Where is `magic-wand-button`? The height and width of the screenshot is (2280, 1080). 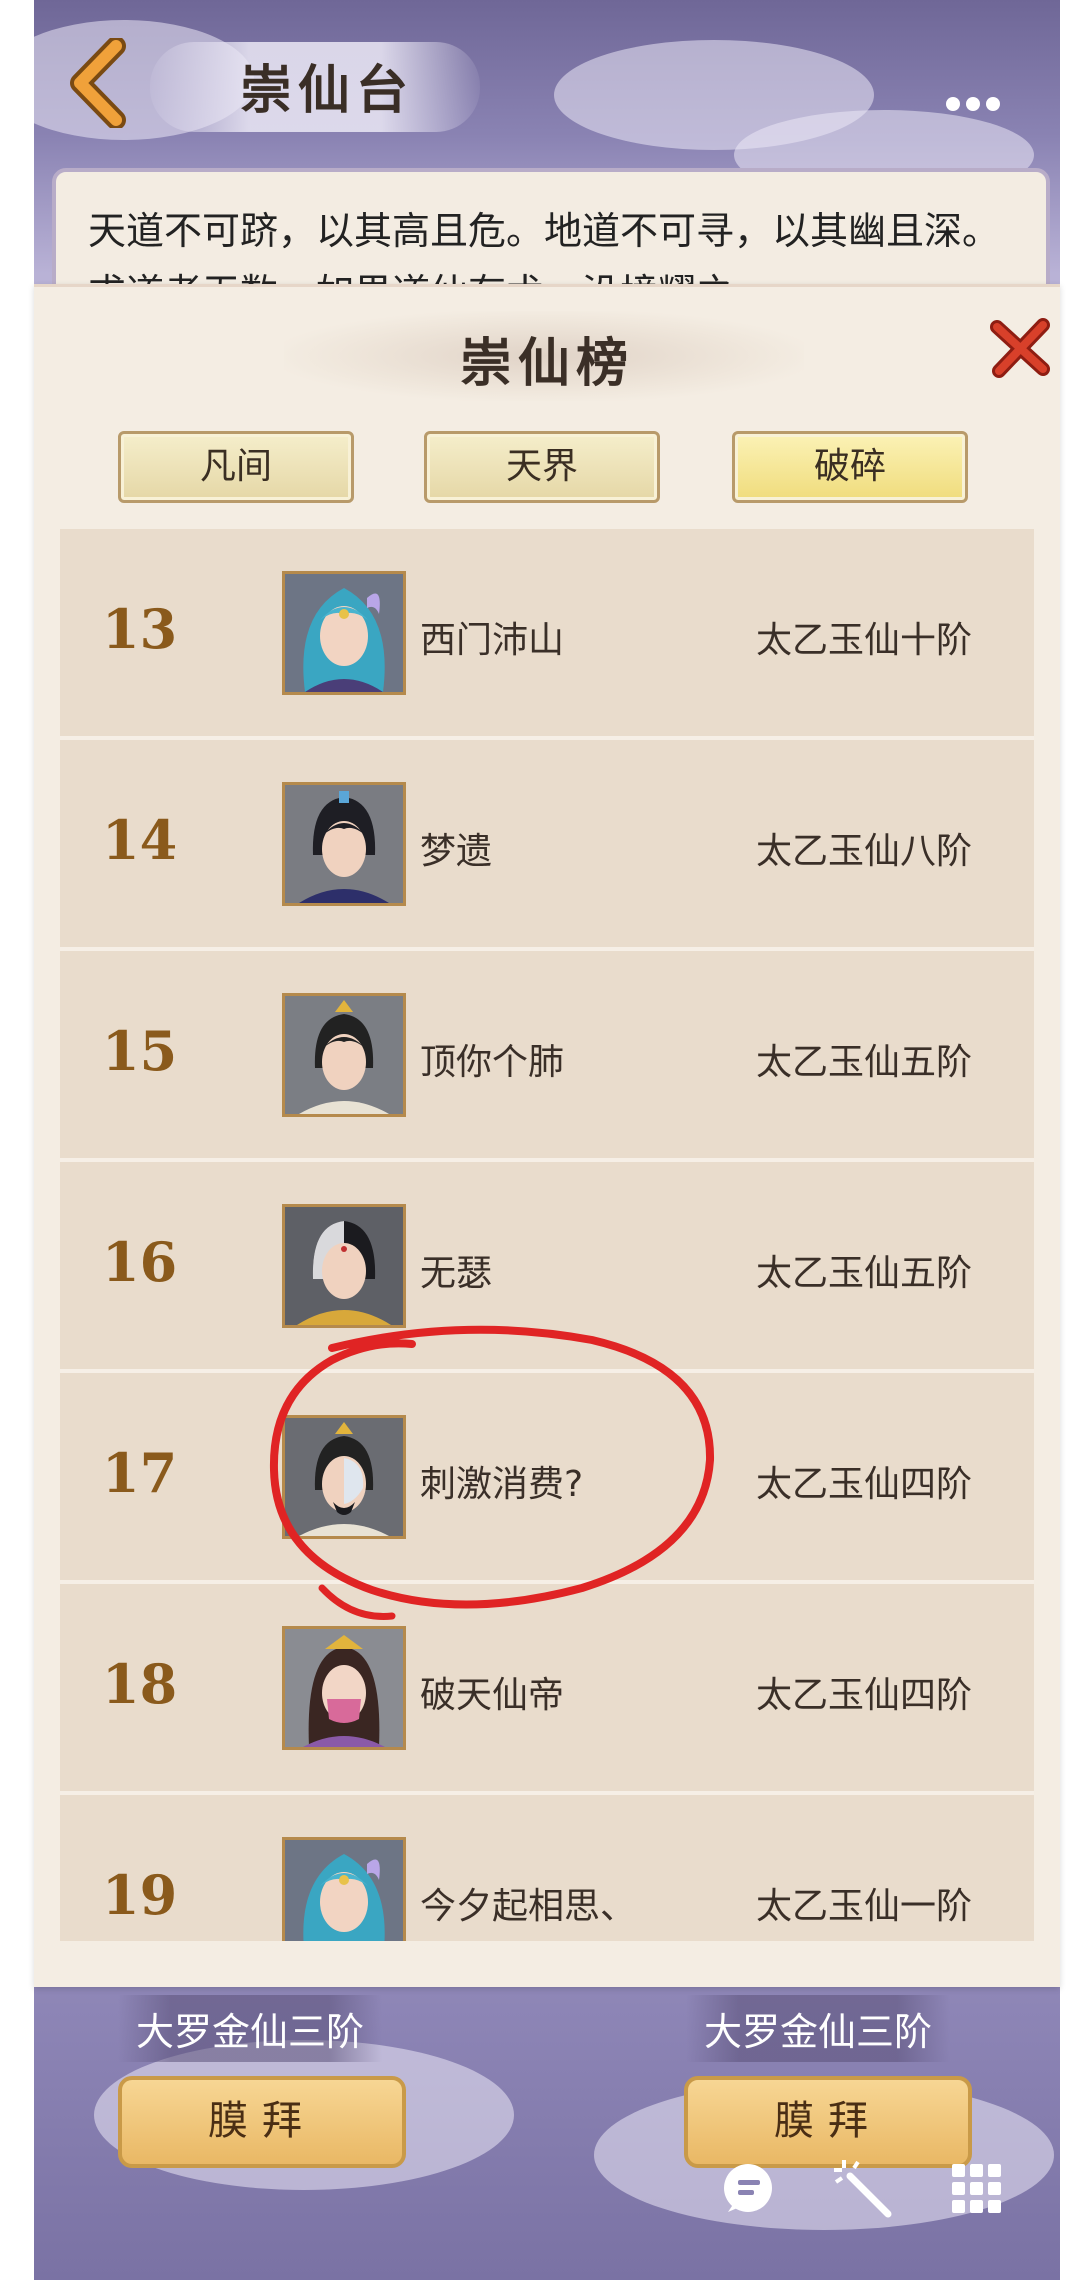
magic-wand-button is located at coordinates (863, 2189).